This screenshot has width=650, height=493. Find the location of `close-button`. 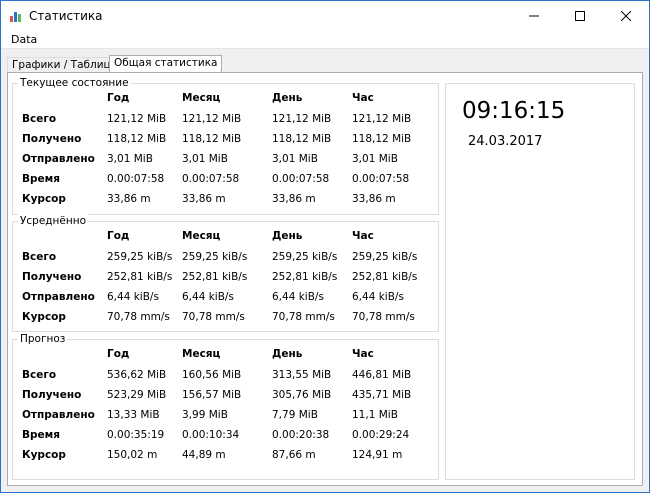

close-button is located at coordinates (626, 16).